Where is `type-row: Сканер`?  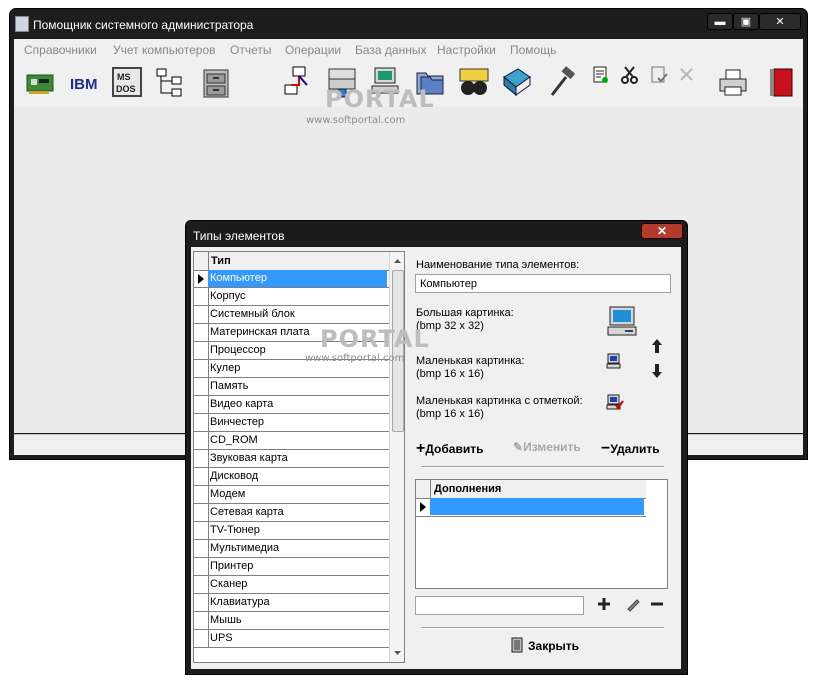
type-row: Сканер is located at coordinates (291, 585).